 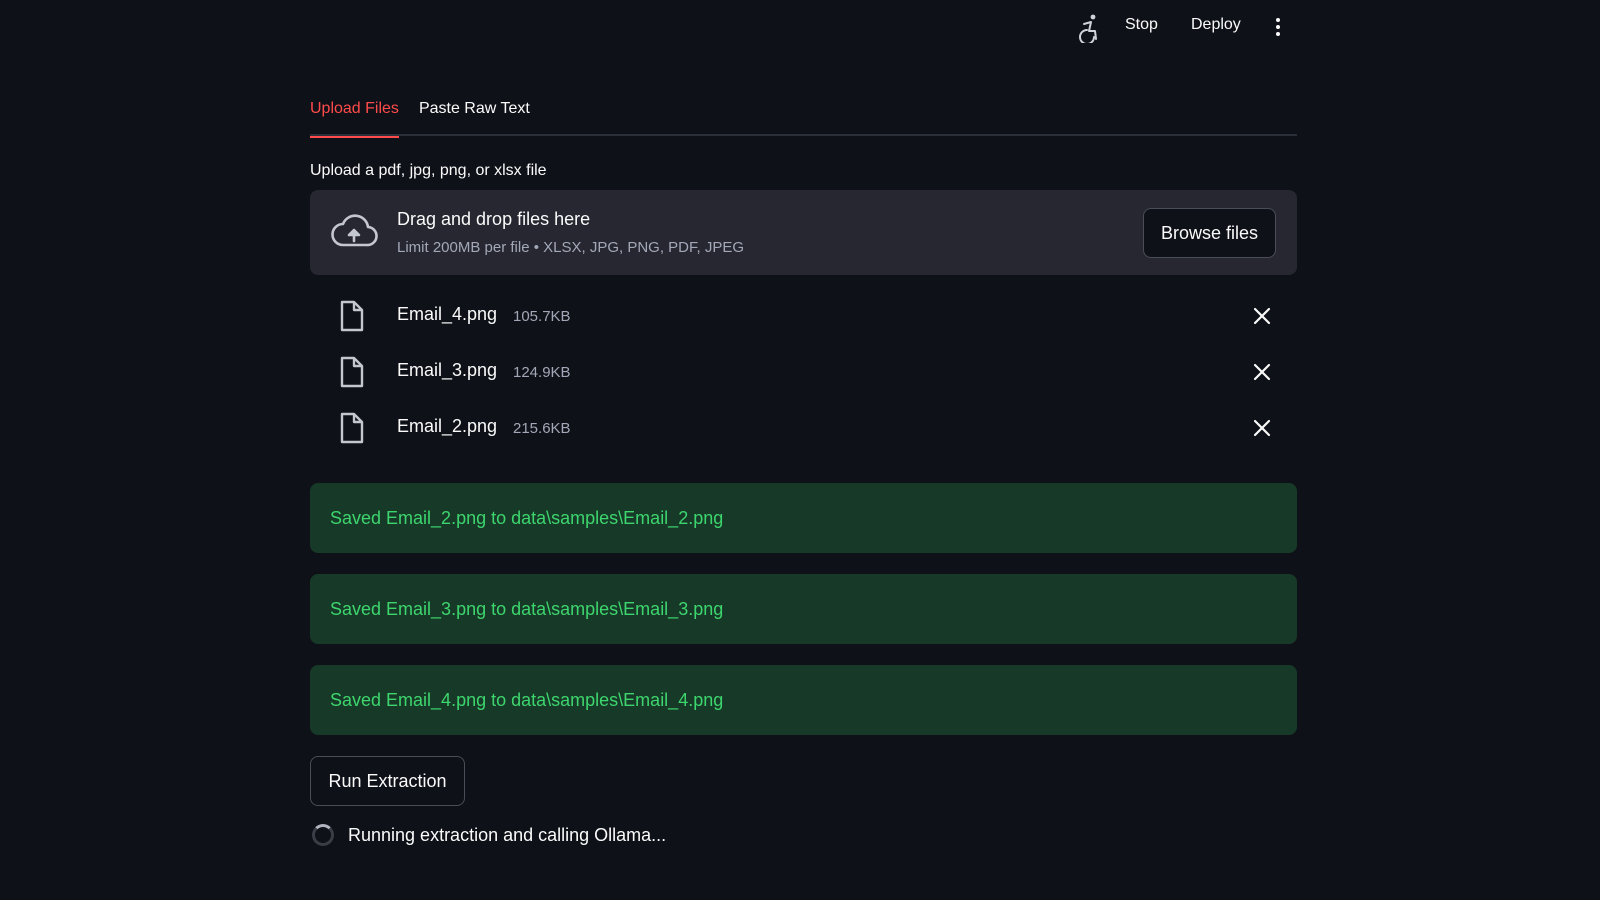 What do you see at coordinates (447, 426) in the screenshot?
I see `file-name: Email_2.png` at bounding box center [447, 426].